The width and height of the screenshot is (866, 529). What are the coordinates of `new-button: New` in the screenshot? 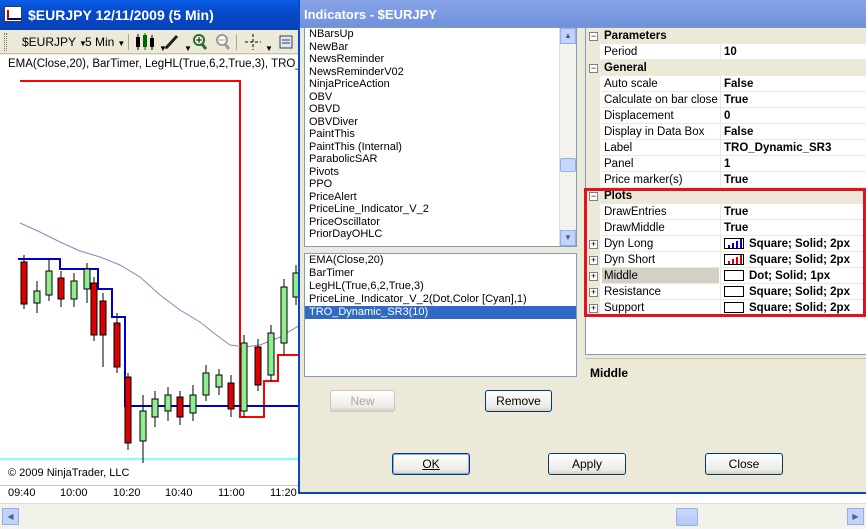 It's located at (362, 401).